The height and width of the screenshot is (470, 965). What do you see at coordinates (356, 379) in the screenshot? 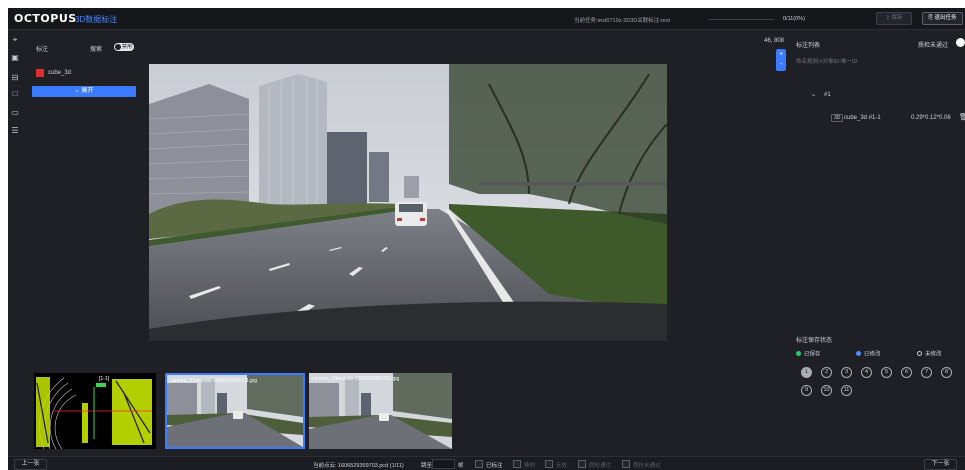
I see `camera-03-filename: camera_03encode-1606529359721.jpg` at bounding box center [356, 379].